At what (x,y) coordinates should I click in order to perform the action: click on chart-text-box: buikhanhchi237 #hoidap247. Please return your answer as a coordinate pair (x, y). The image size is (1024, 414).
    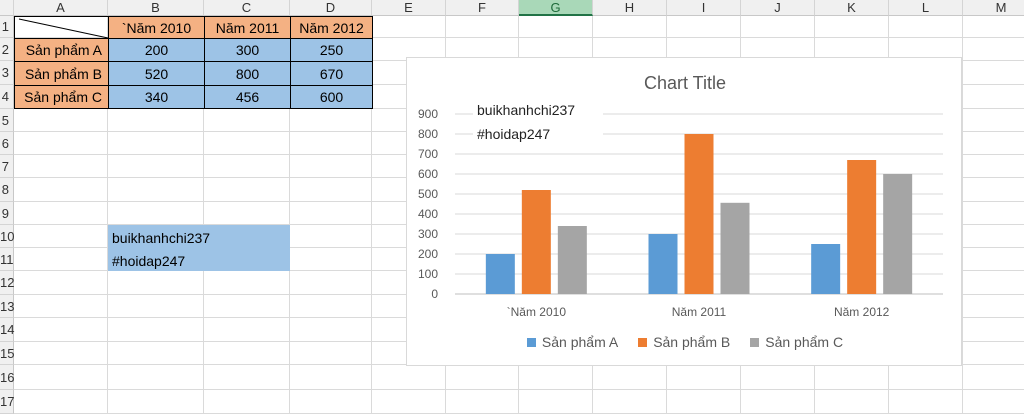
    Looking at the image, I should click on (538, 122).